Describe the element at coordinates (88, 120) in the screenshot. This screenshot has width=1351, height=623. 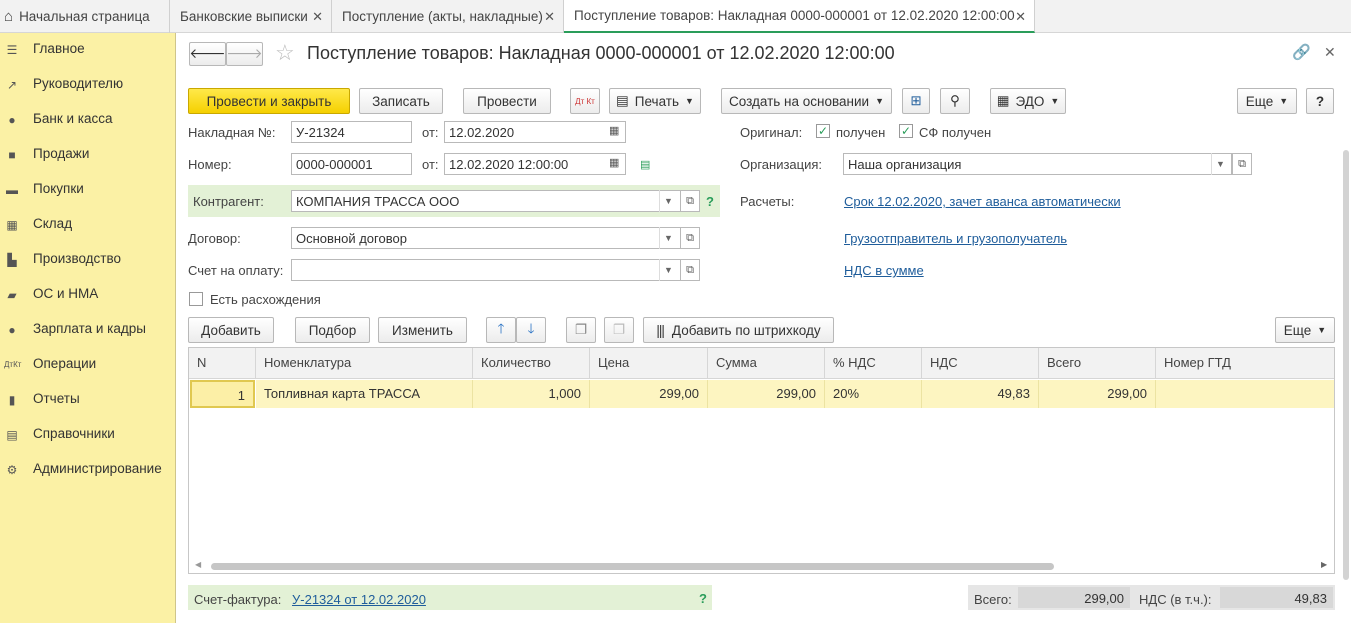
I see `sidebar-item-bank: ● Банк и касса` at that location.